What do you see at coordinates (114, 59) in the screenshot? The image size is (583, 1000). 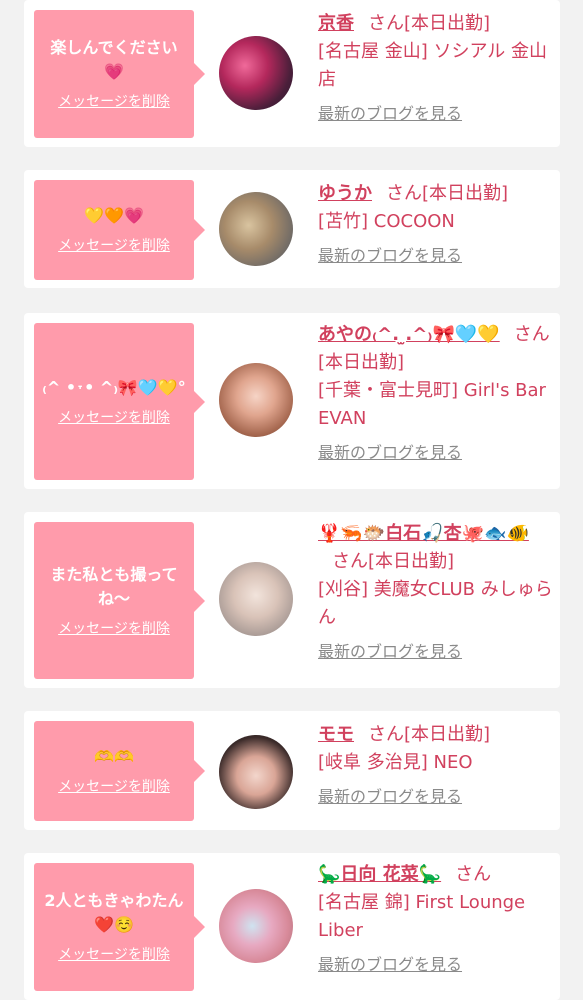 I see `message-text: 楽しんでください💗` at bounding box center [114, 59].